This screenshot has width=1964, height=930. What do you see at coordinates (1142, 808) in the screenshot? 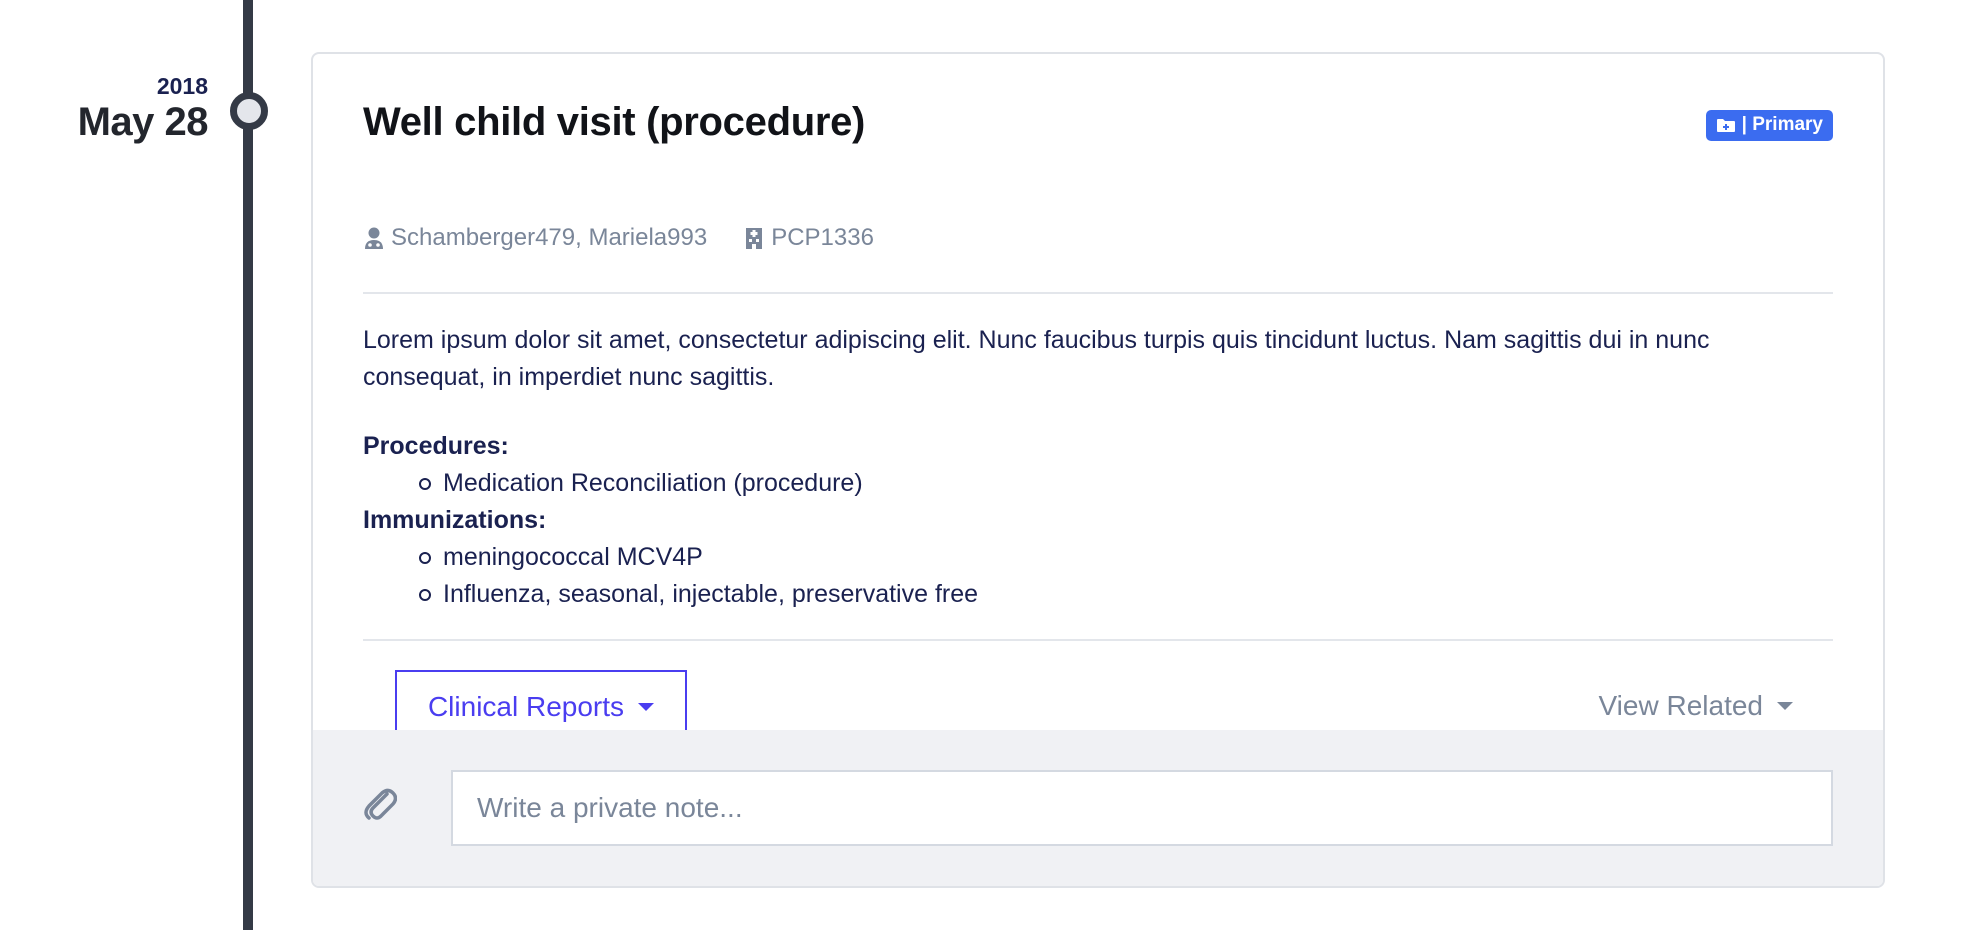
I see `private-note-input` at bounding box center [1142, 808].